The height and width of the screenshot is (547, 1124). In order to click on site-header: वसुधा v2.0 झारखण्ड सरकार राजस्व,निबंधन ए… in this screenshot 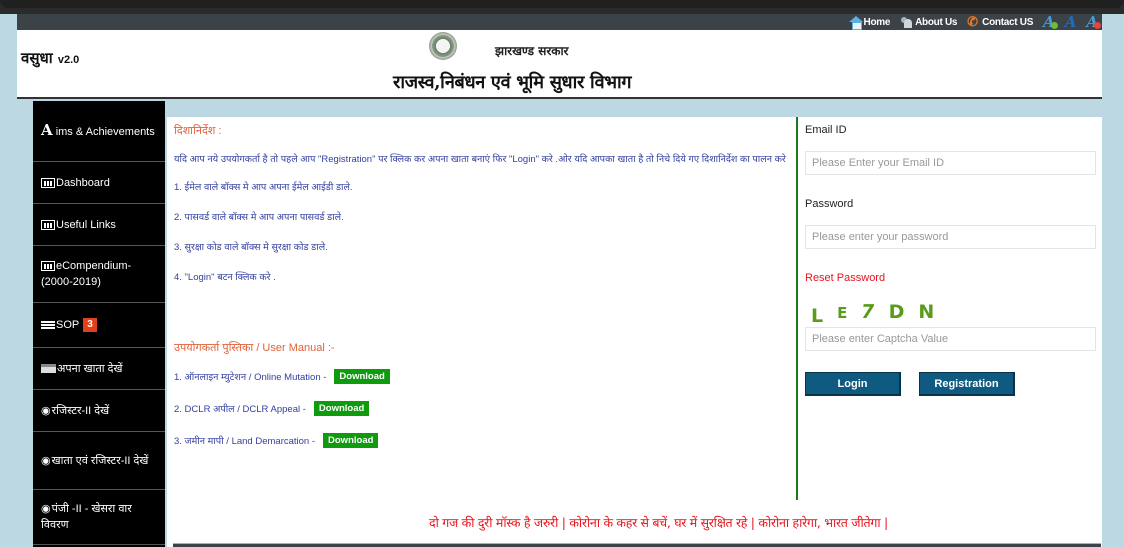, I will do `click(559, 64)`.